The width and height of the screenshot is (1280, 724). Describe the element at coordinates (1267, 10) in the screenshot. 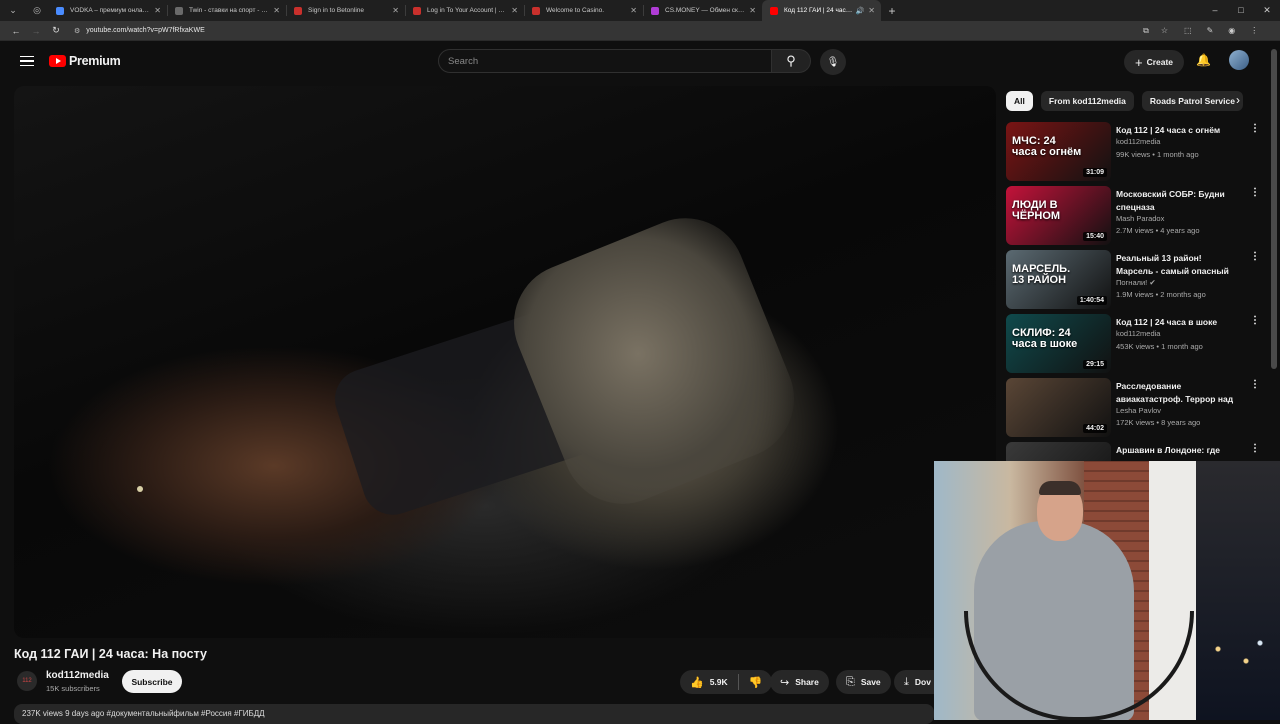

I see `close-window-icon: ✕` at that location.